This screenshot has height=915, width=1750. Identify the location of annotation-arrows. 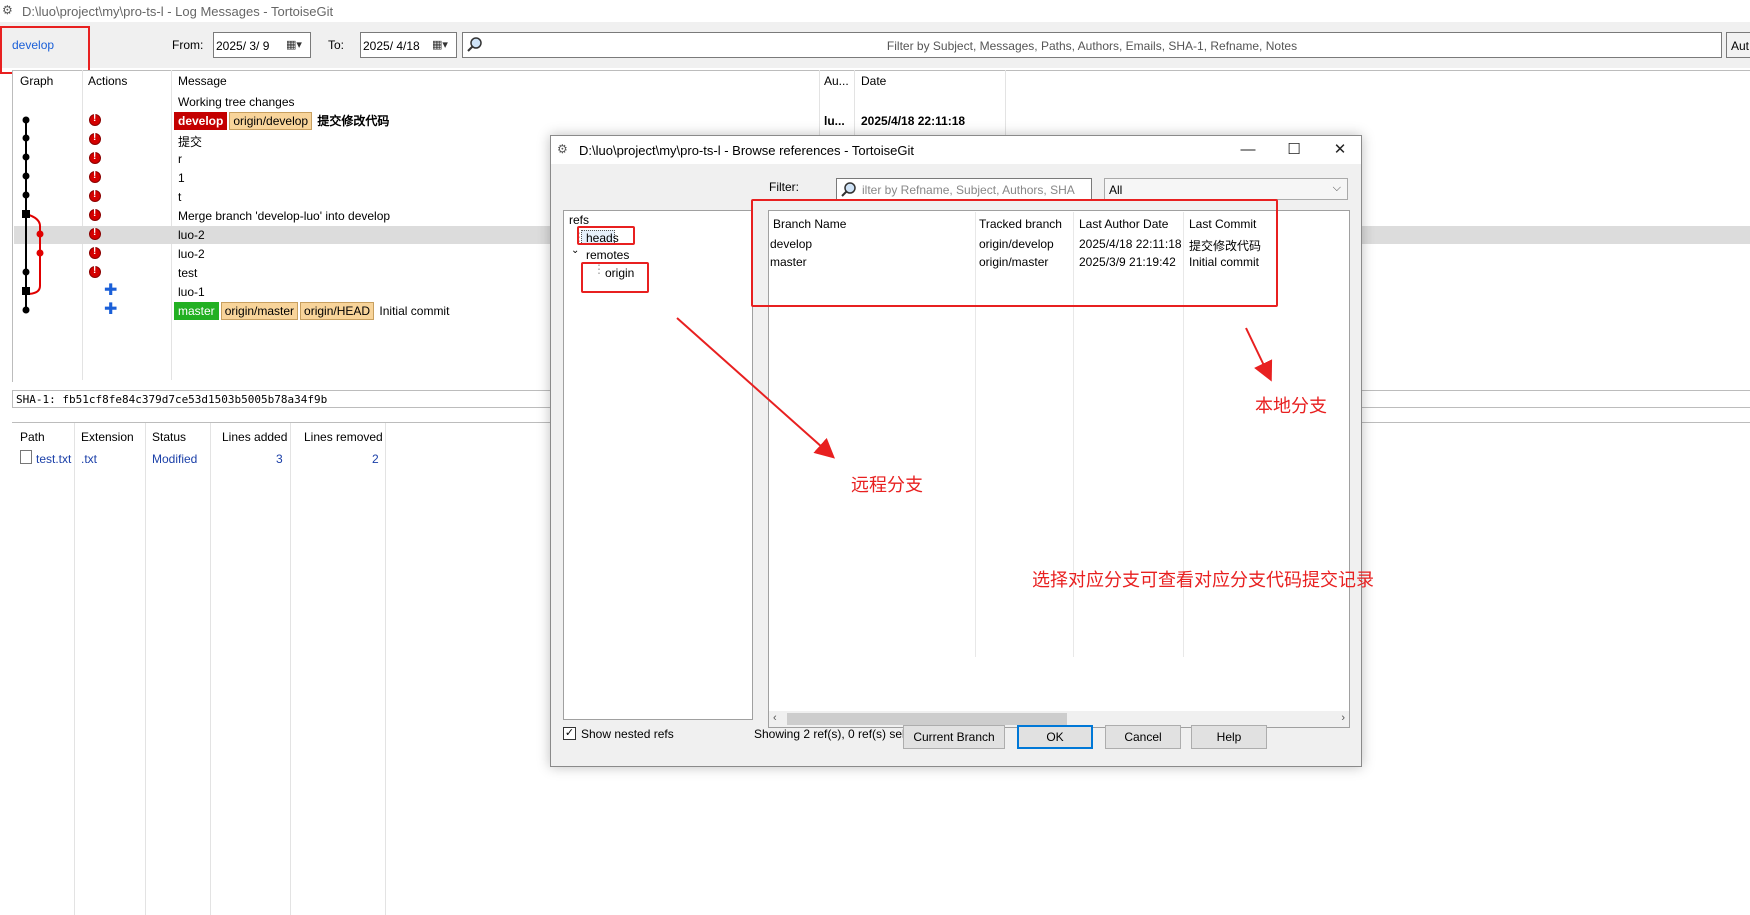
(974, 388).